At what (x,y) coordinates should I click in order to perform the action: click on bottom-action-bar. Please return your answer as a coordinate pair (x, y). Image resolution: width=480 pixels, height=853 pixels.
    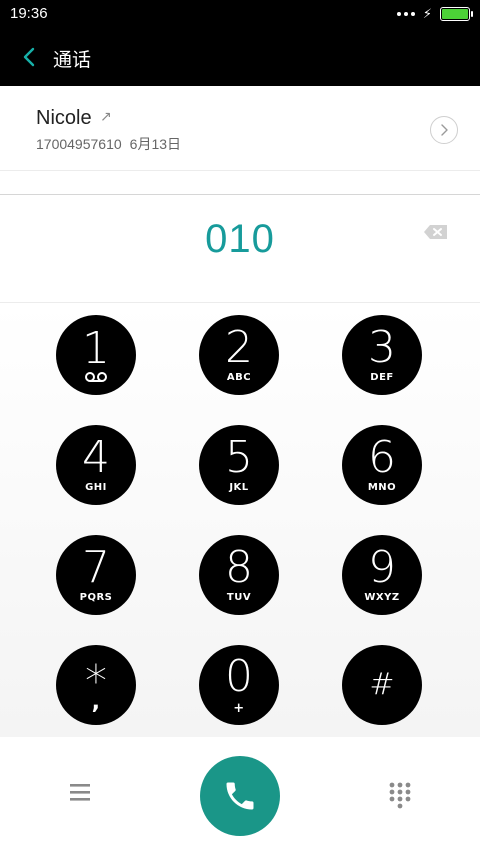
    Looking at the image, I should click on (240, 795).